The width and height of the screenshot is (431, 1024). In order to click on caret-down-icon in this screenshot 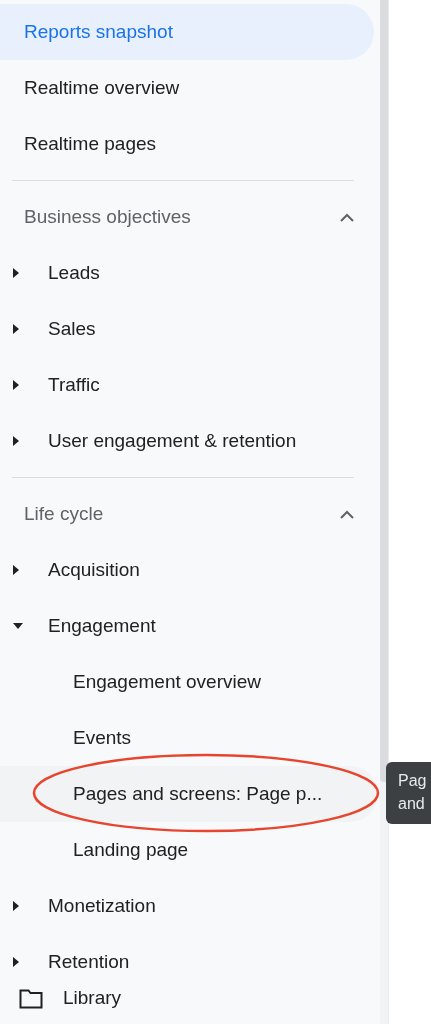, I will do `click(18, 626)`.